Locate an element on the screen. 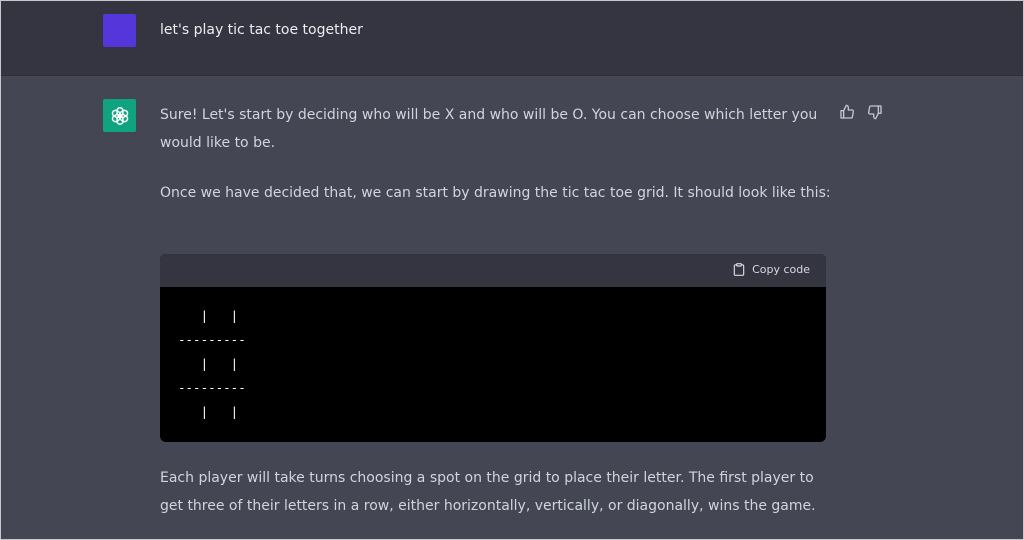 Image resolution: width=1024 pixels, height=540 pixels. user-message-text: let's play tic tac toe together is located at coordinates (261, 30).